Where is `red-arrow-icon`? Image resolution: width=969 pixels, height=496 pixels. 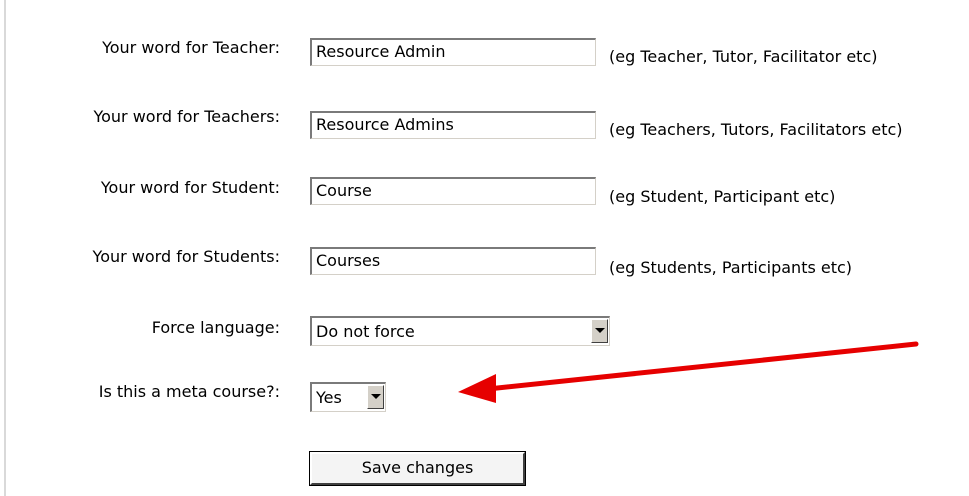
red-arrow-icon is located at coordinates (688, 372).